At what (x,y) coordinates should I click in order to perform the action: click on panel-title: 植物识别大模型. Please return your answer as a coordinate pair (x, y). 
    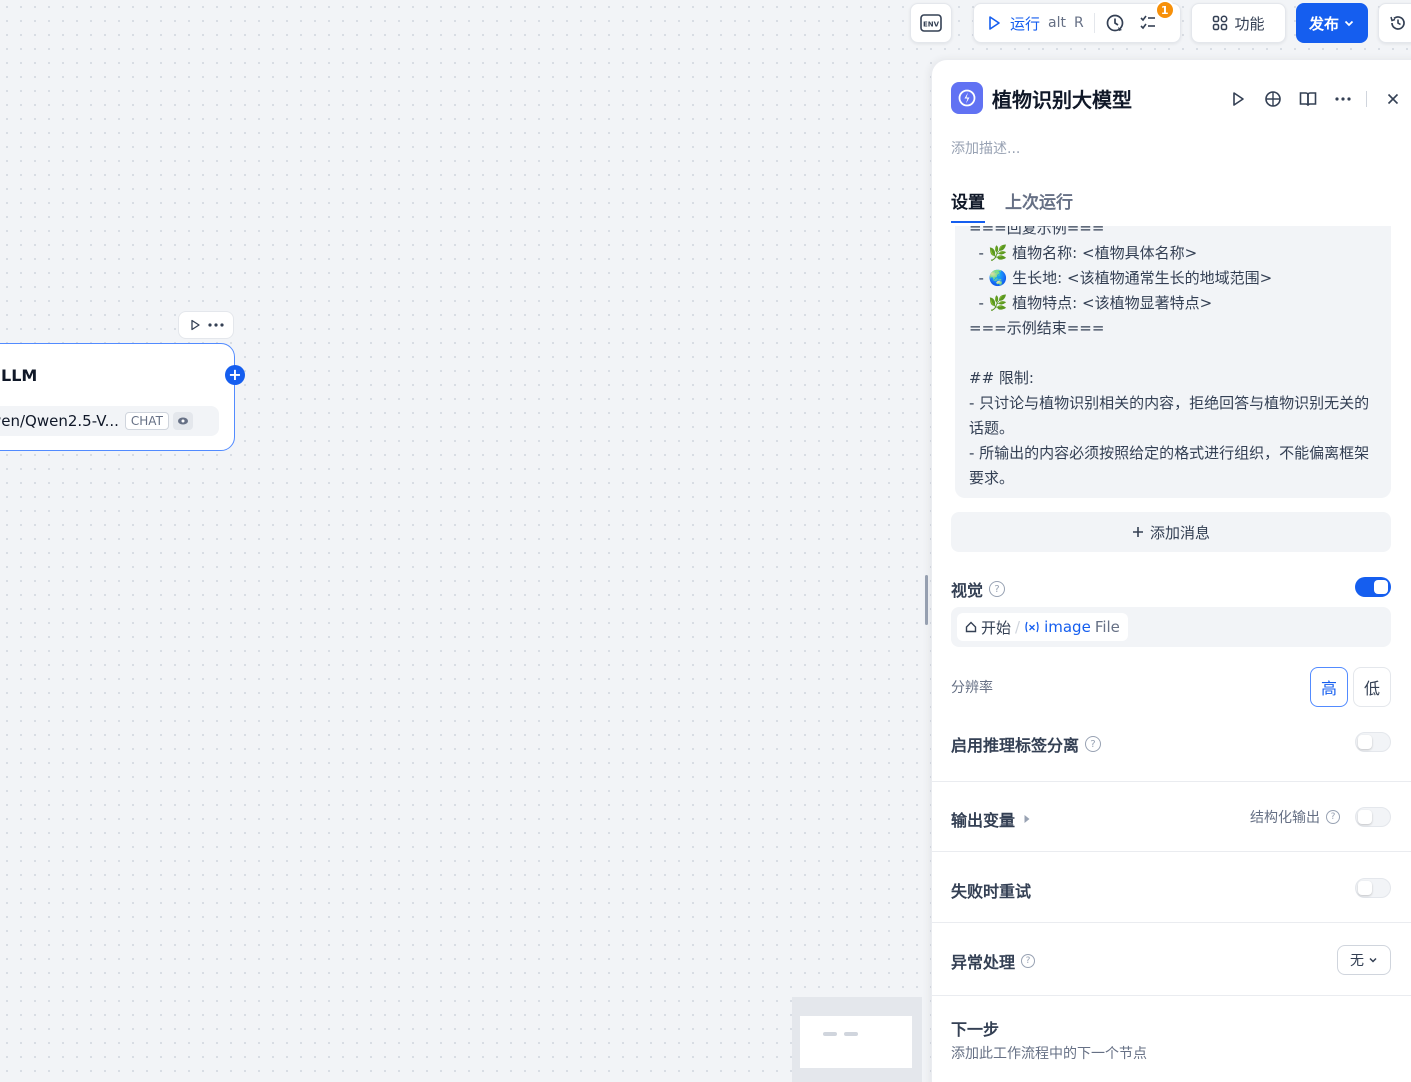
    Looking at the image, I should click on (1062, 98).